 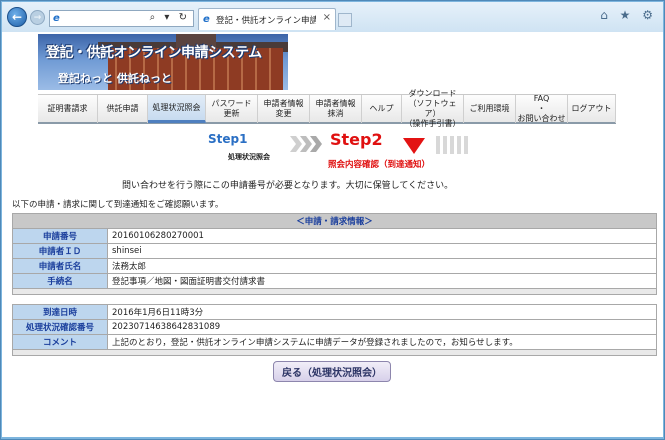 What do you see at coordinates (356, 139) in the screenshot?
I see `step2-label: Step2` at bounding box center [356, 139].